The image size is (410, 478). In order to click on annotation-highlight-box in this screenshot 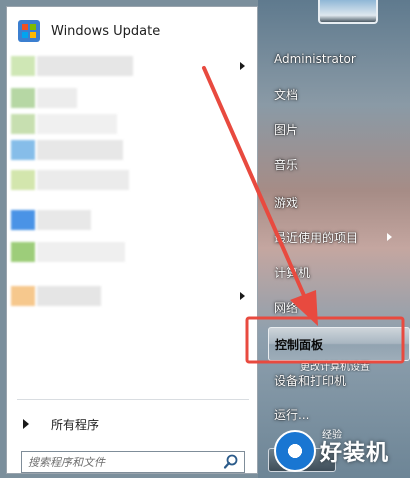, I will do `click(325, 340)`.